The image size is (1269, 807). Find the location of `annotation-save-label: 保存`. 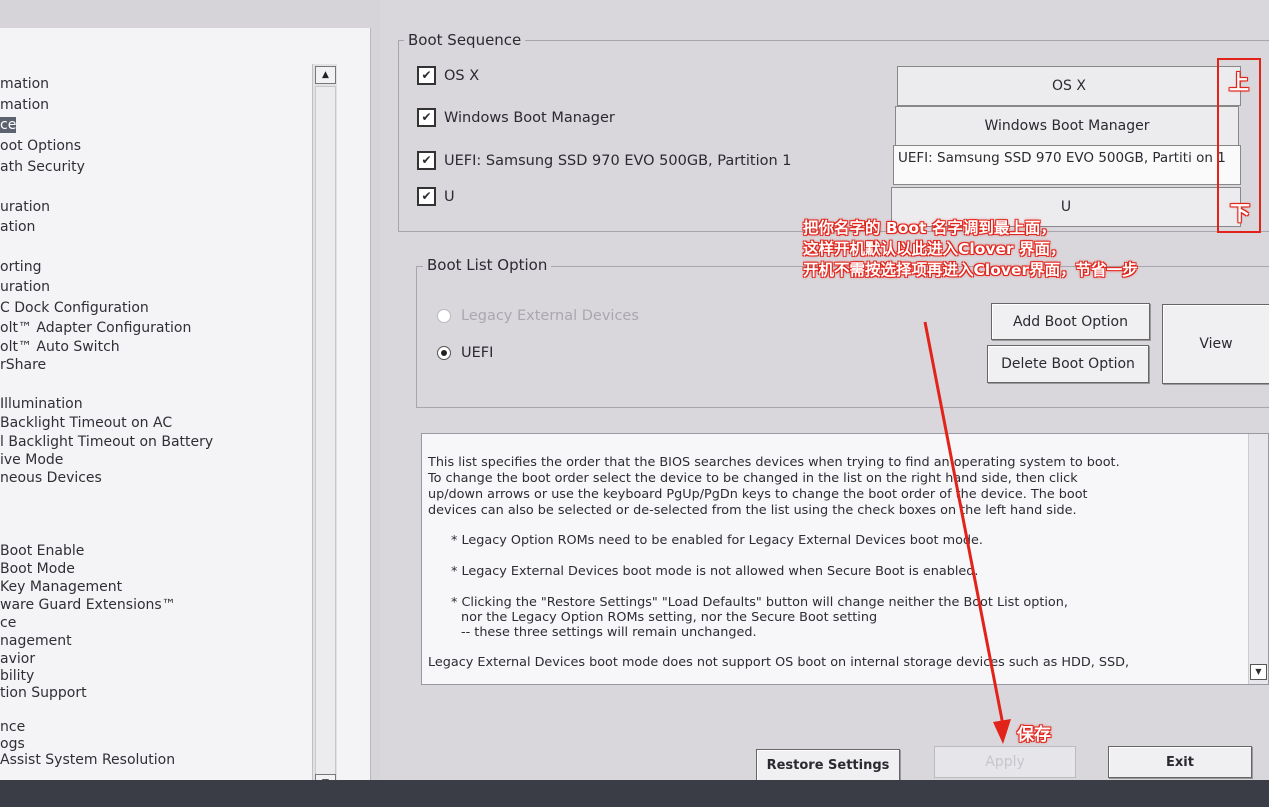

annotation-save-label: 保存 is located at coordinates (1034, 735).